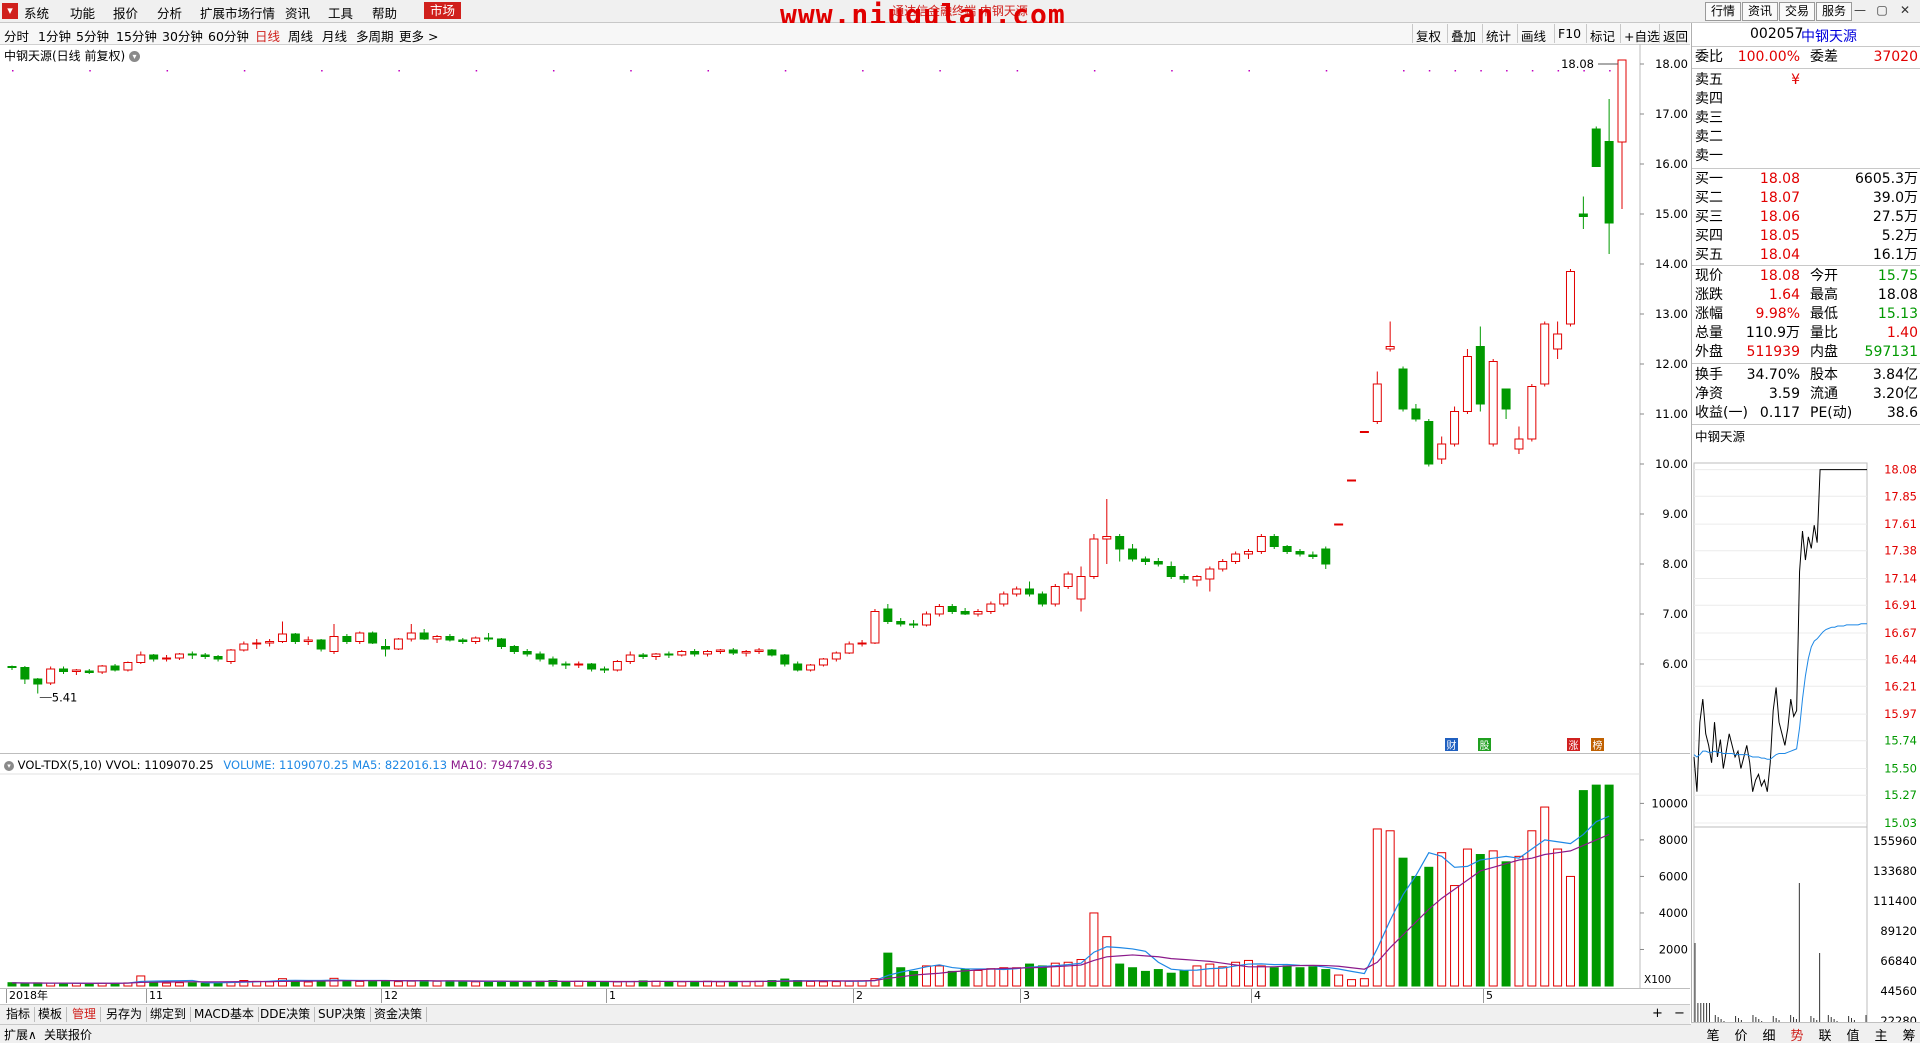 Image resolution: width=1920 pixels, height=1044 pixels. Describe the element at coordinates (1463, 35) in the screenshot. I see `tool-button-1: 叠加` at that location.